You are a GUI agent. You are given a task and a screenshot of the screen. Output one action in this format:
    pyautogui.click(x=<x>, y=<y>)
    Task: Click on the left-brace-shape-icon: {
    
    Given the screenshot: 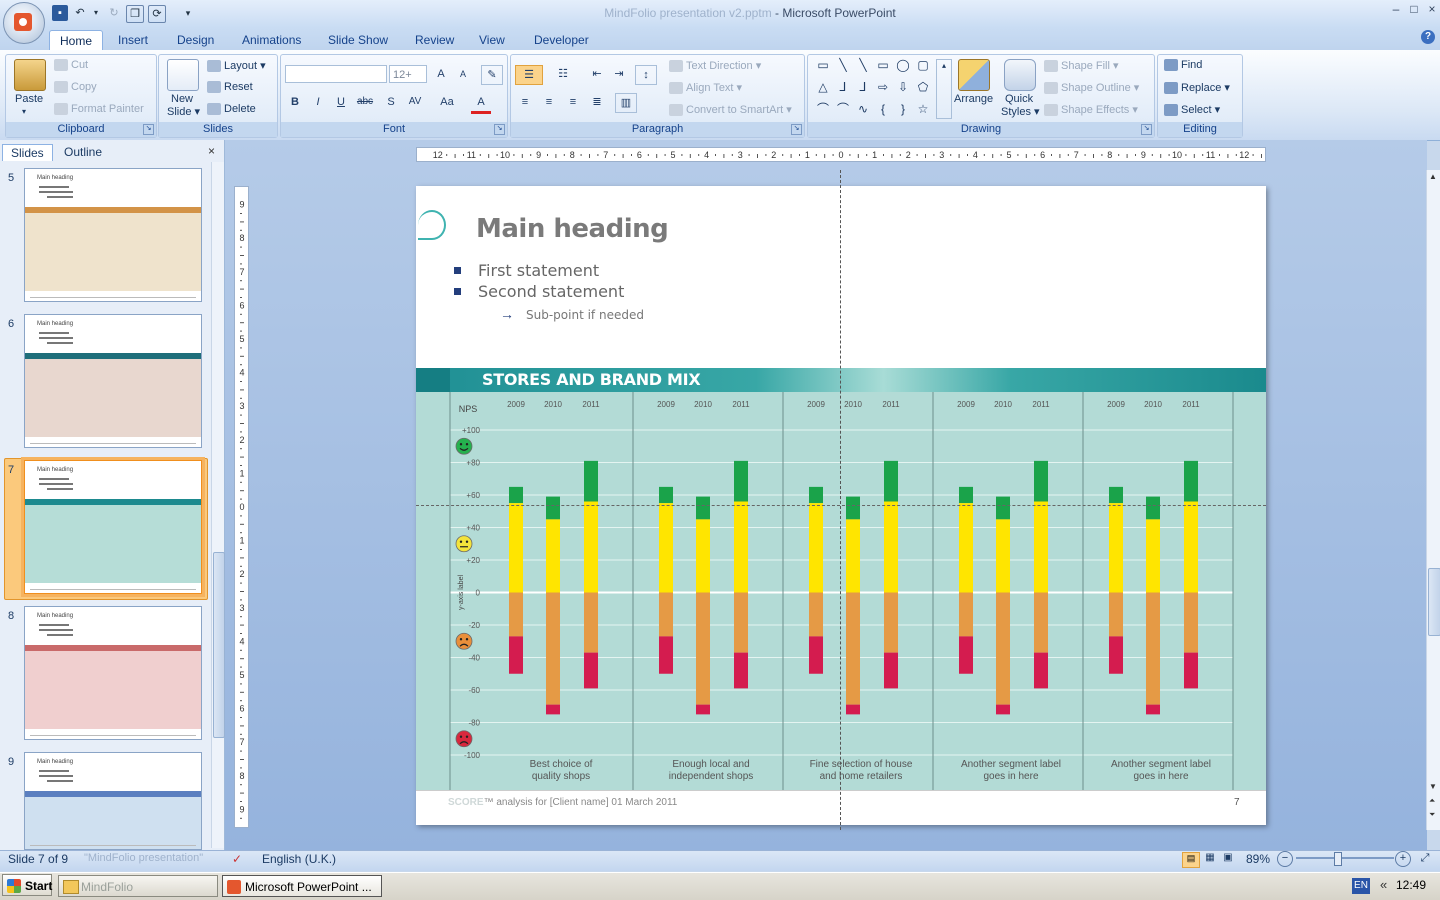 What is the action you would take?
    pyautogui.click(x=883, y=109)
    